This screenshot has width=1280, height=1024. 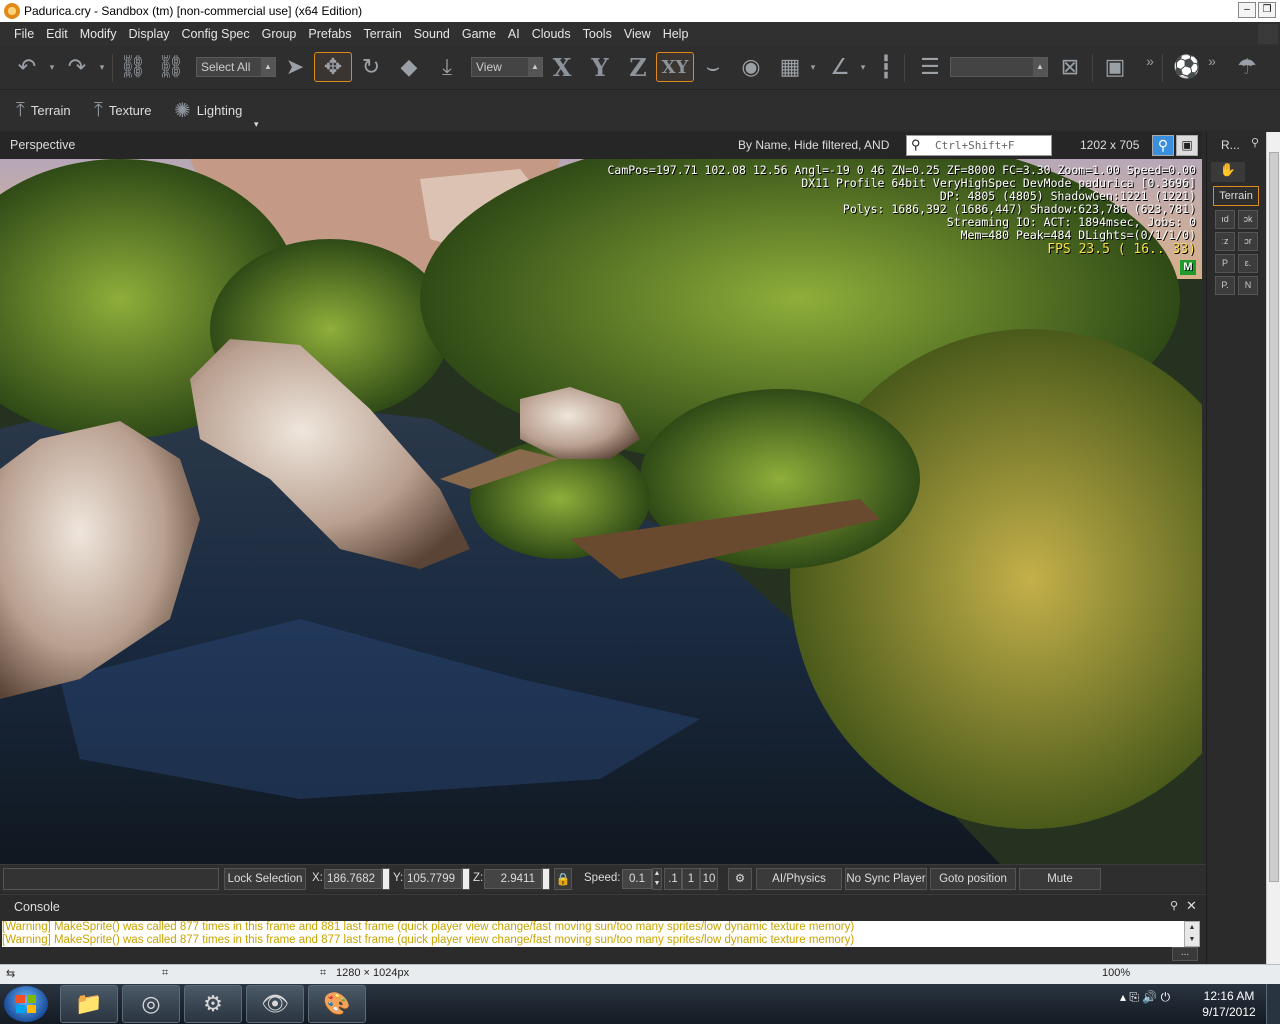 I want to click on goto-position-button: Goto position, so click(x=973, y=879).